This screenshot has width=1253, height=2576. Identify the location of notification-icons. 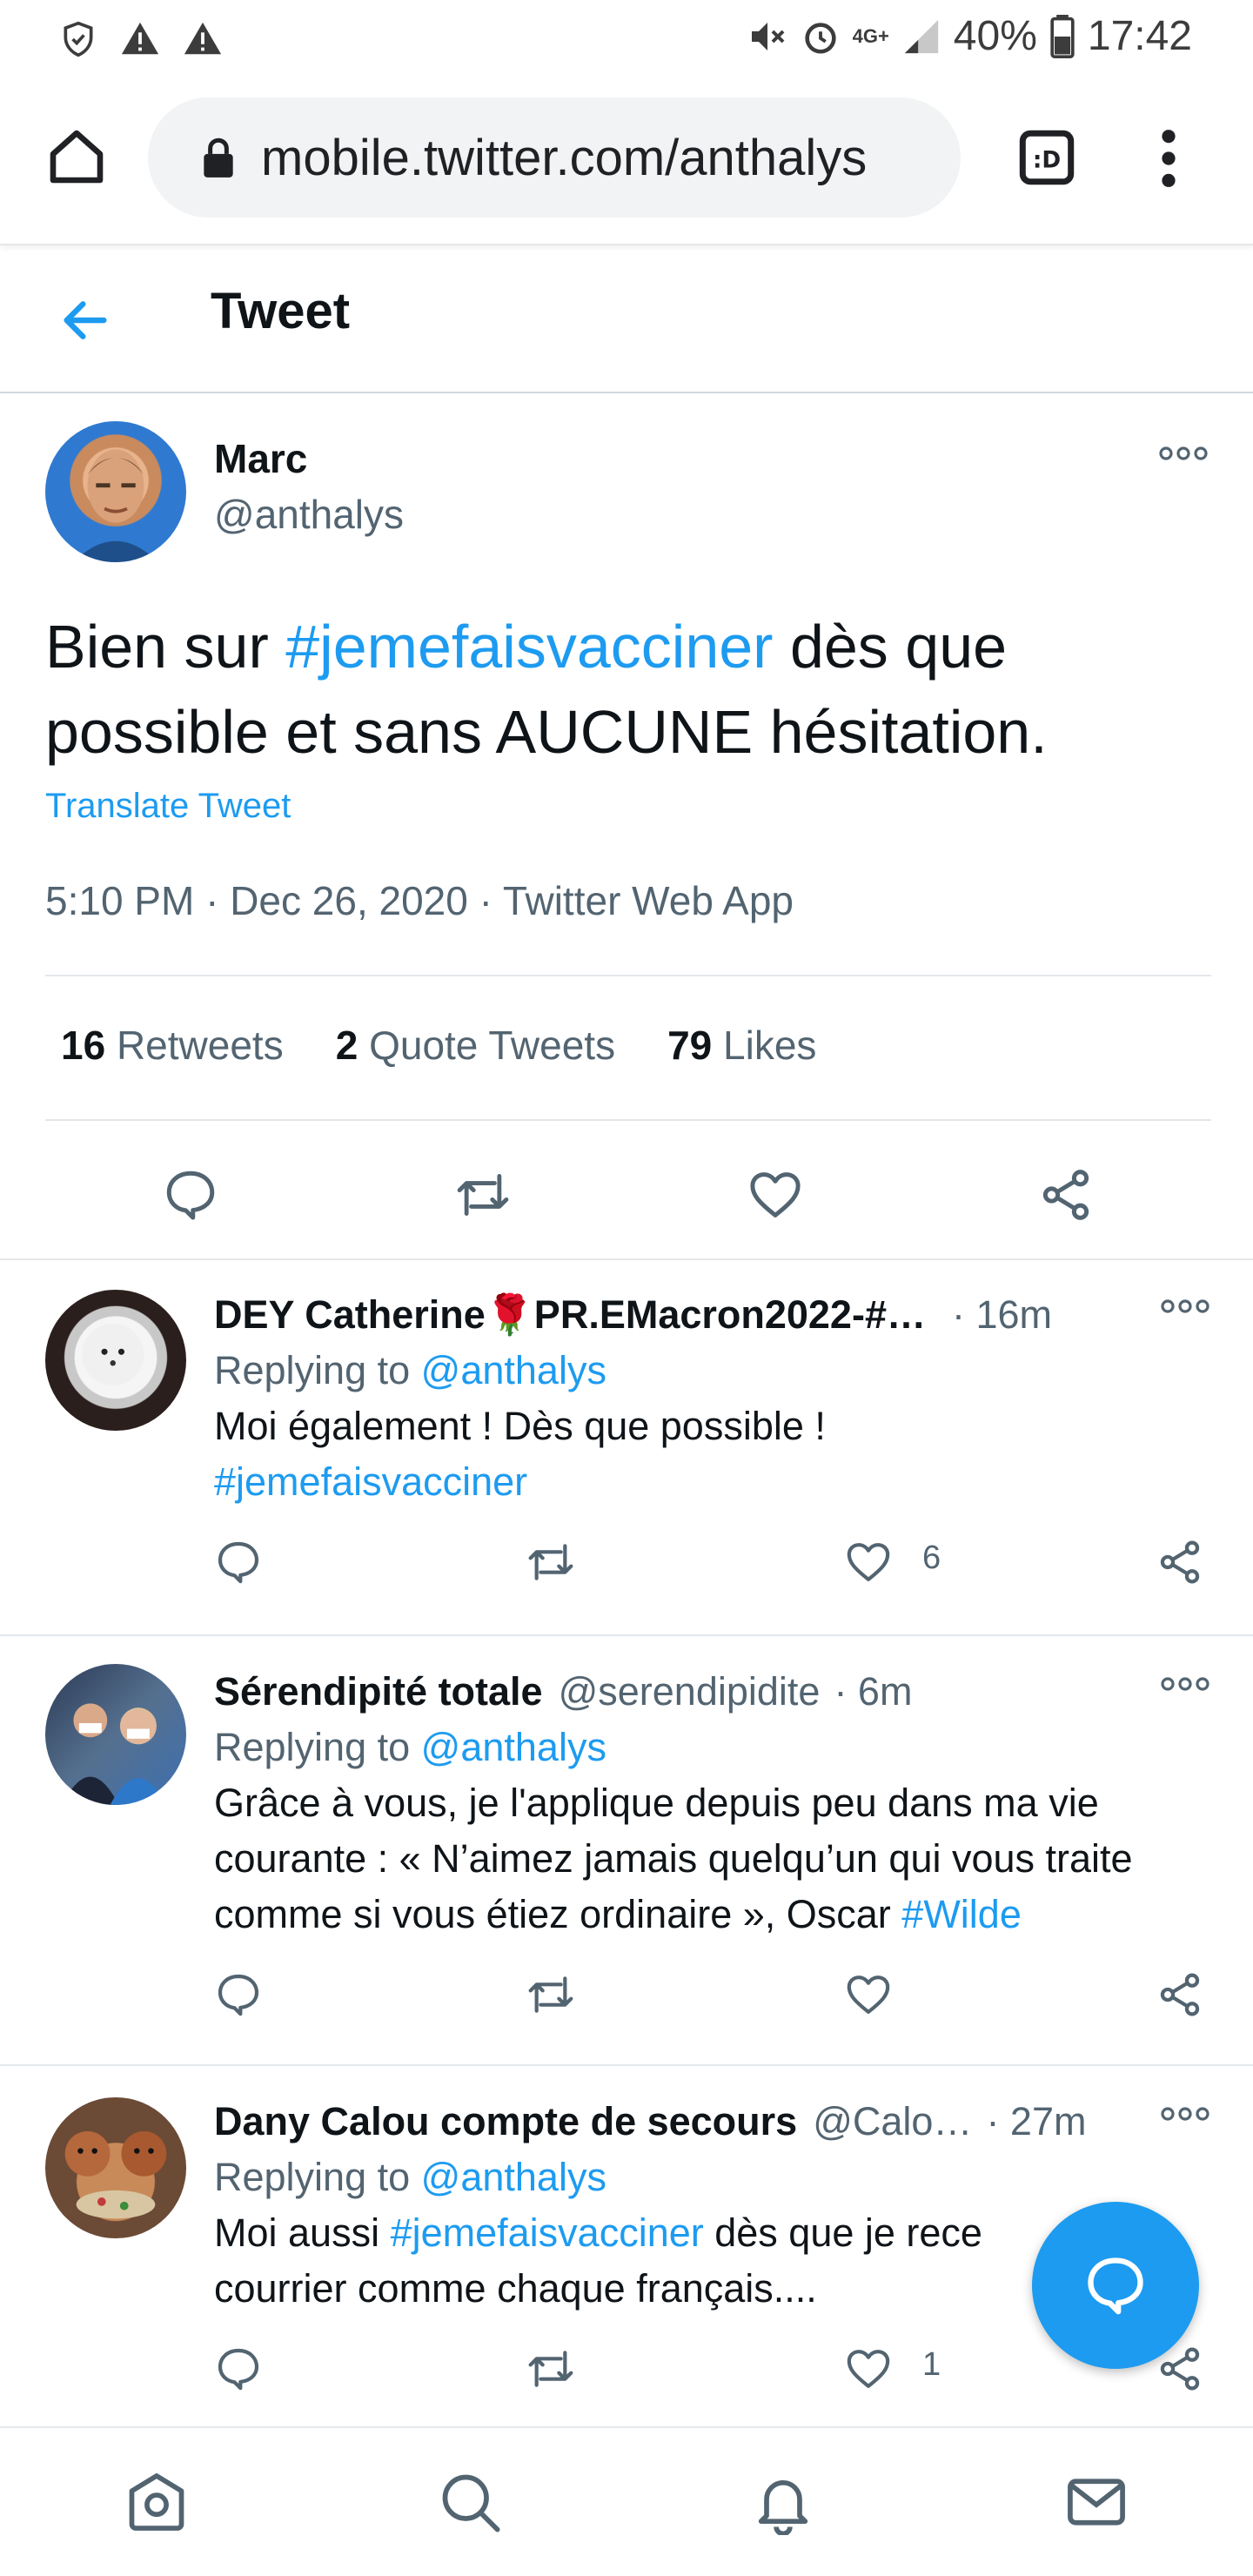
(141, 39).